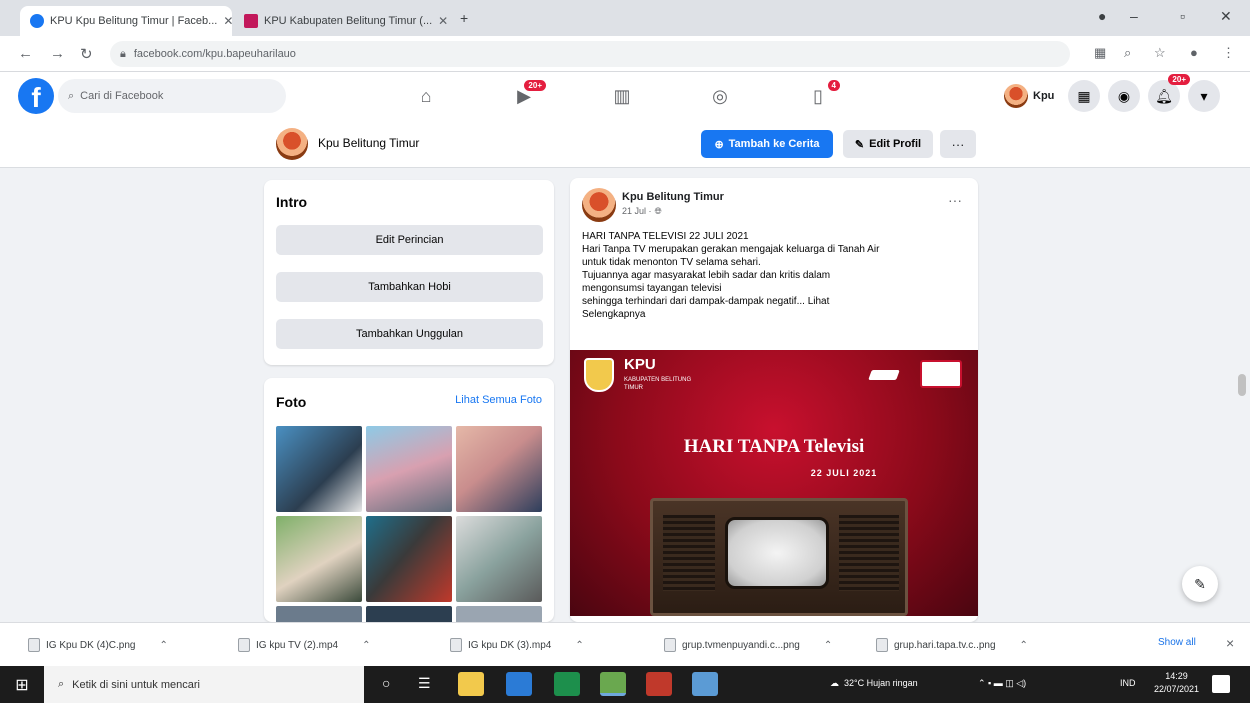  What do you see at coordinates (1200, 584) in the screenshot?
I see `new-message-icon: ✎` at bounding box center [1200, 584].